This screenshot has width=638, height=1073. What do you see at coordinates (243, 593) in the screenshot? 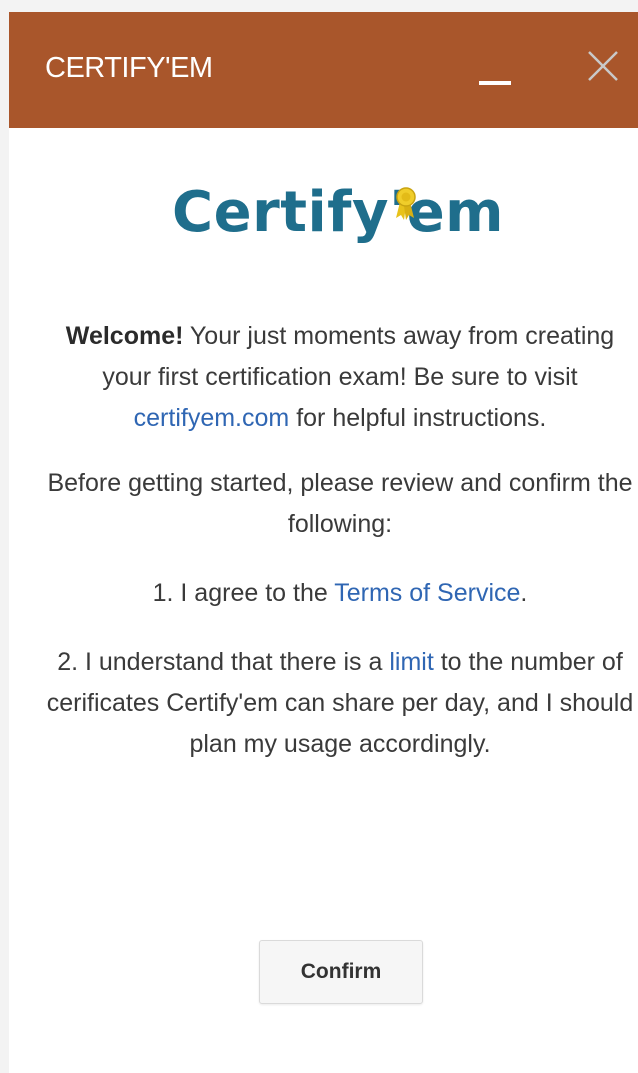
I see `terms-item-prefix: 1. I agree to the` at bounding box center [243, 593].